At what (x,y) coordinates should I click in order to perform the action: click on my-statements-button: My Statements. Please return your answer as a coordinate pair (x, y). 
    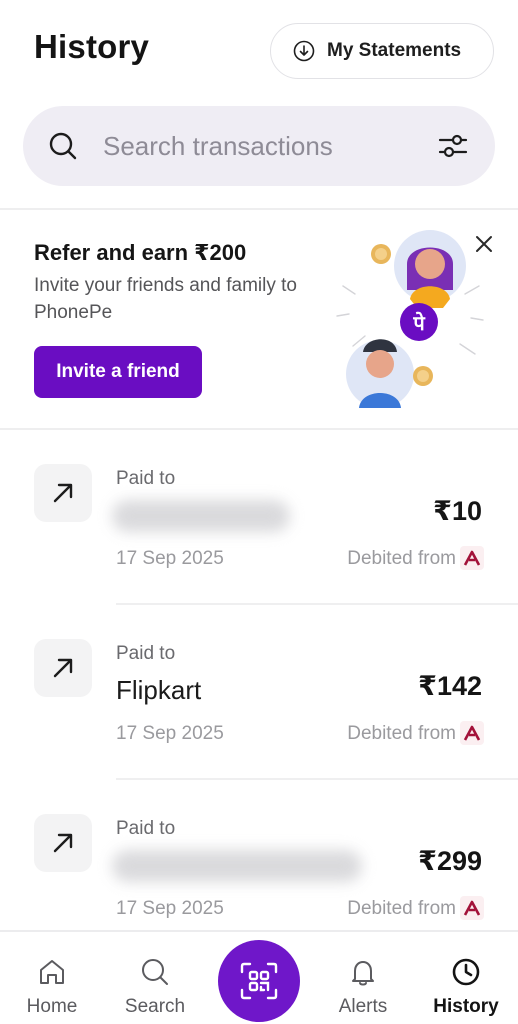
    Looking at the image, I should click on (382, 51).